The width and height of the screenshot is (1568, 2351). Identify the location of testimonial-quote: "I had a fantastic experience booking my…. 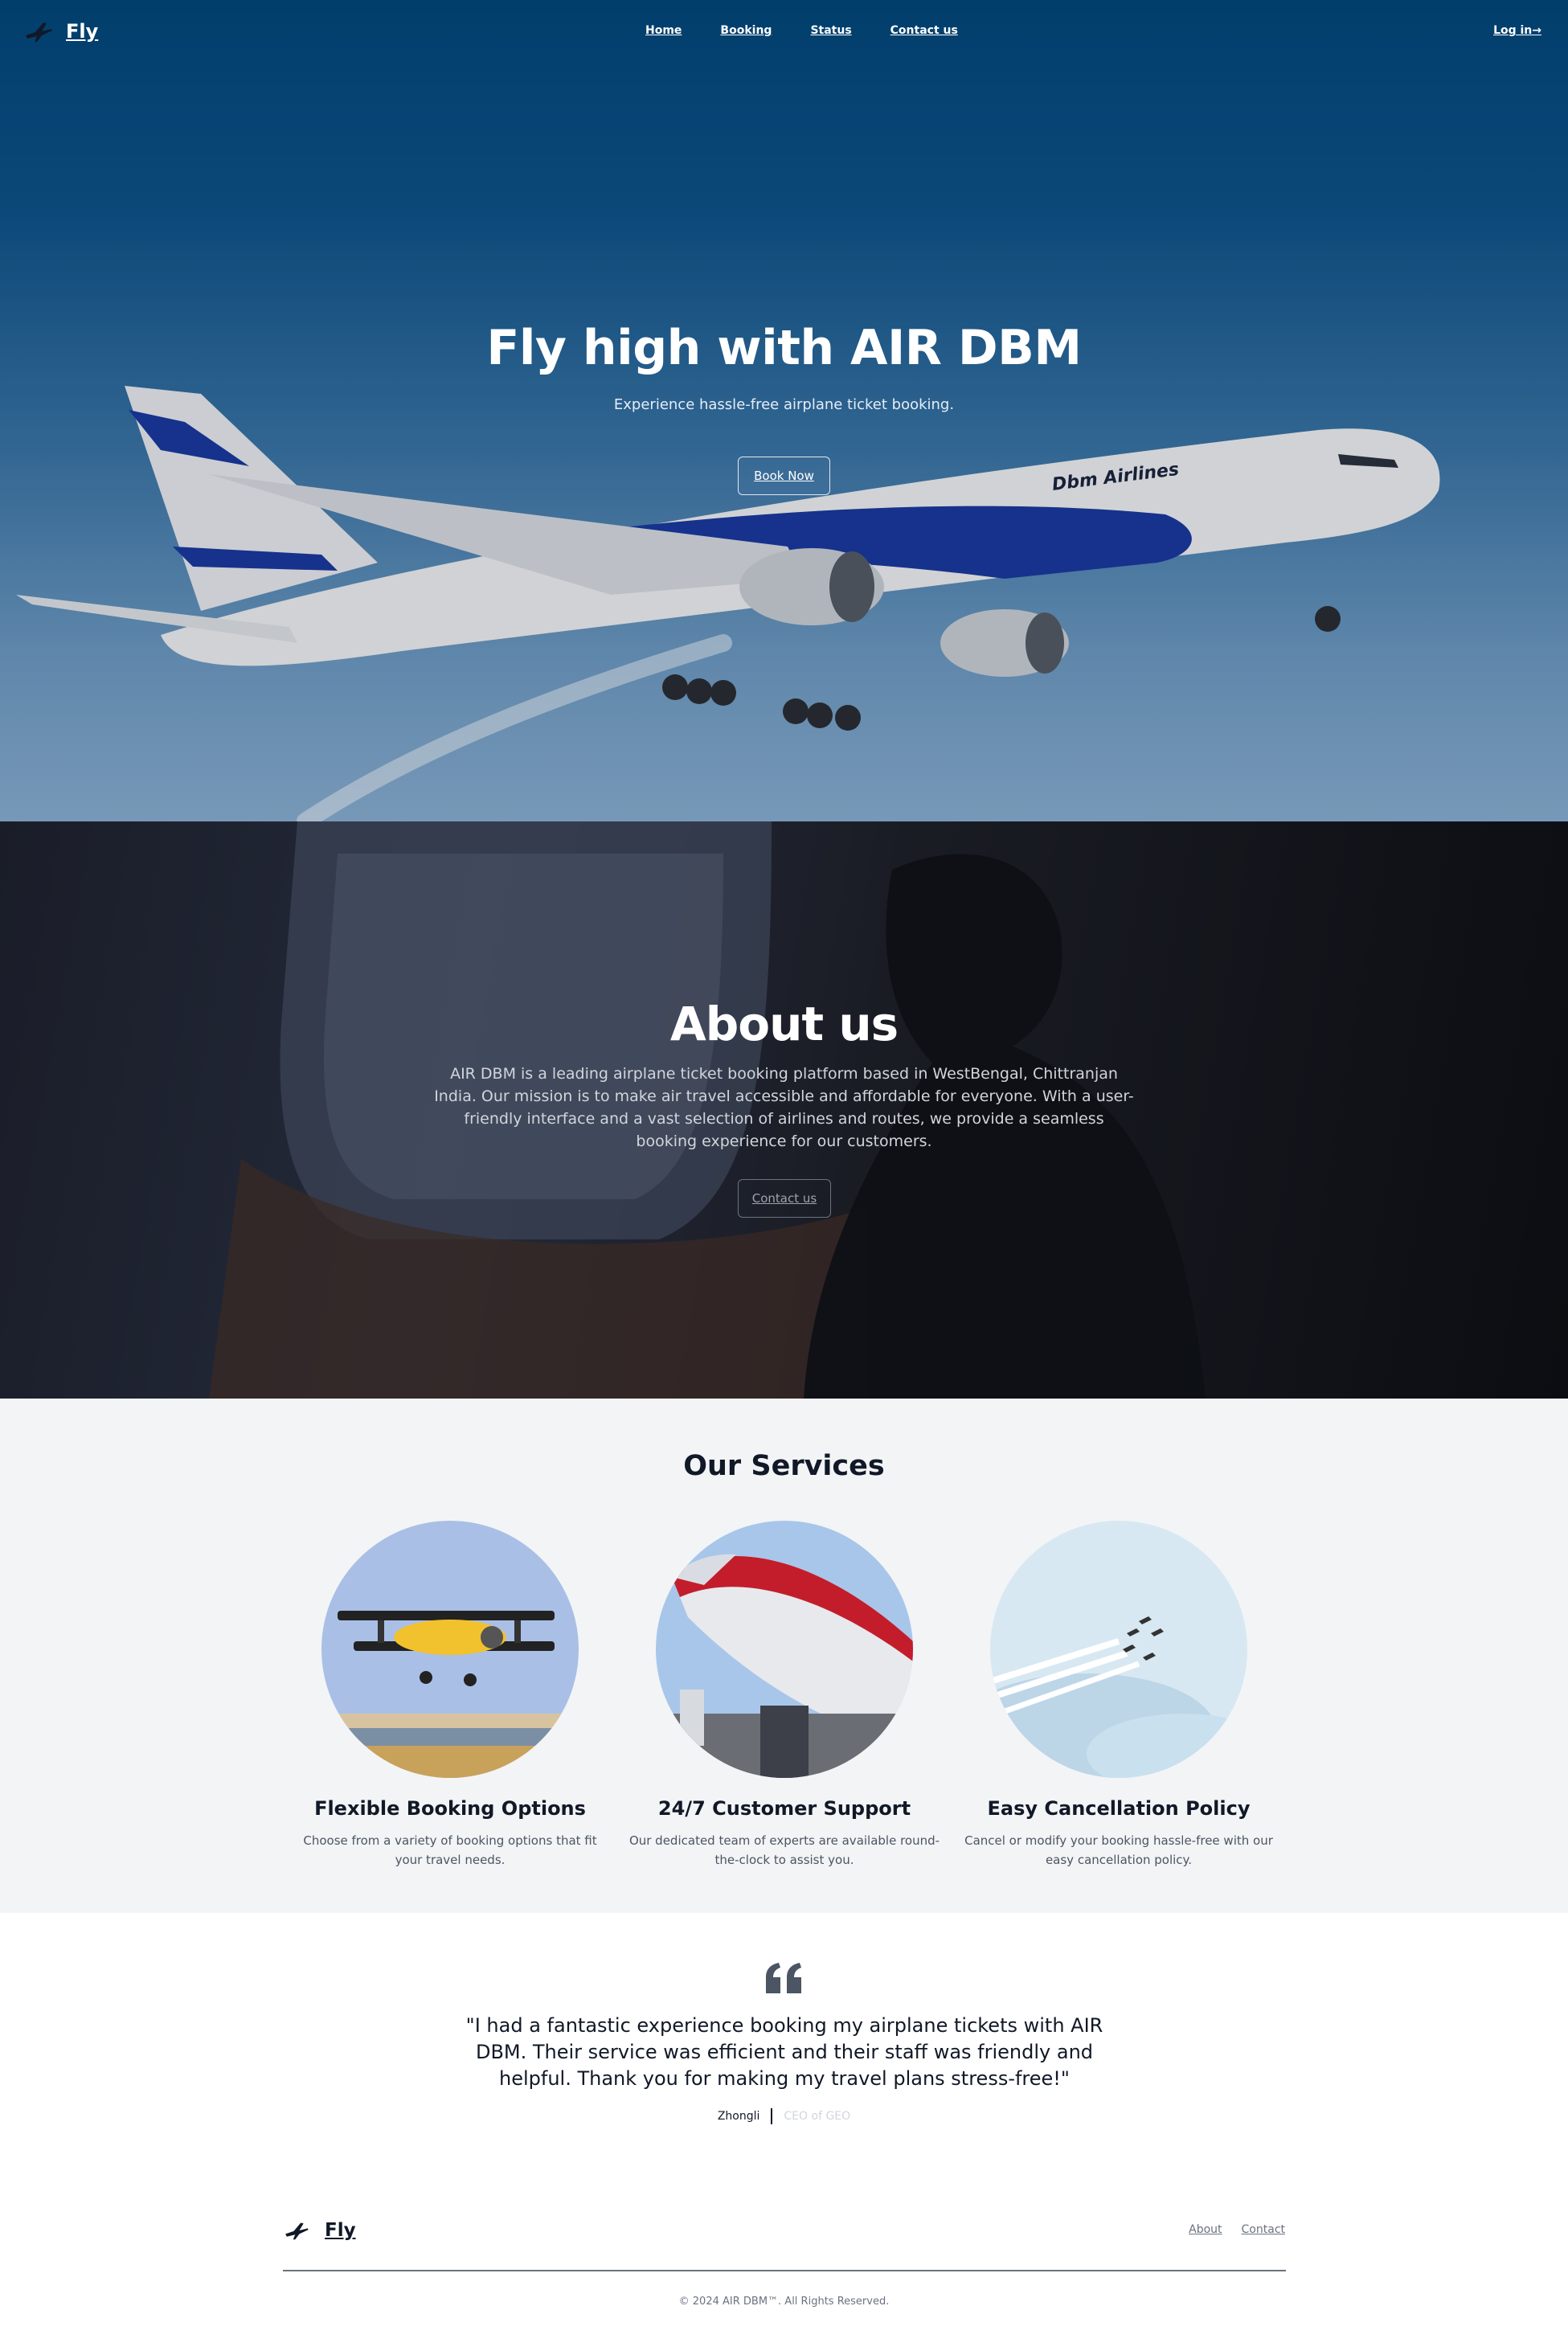
(784, 2052).